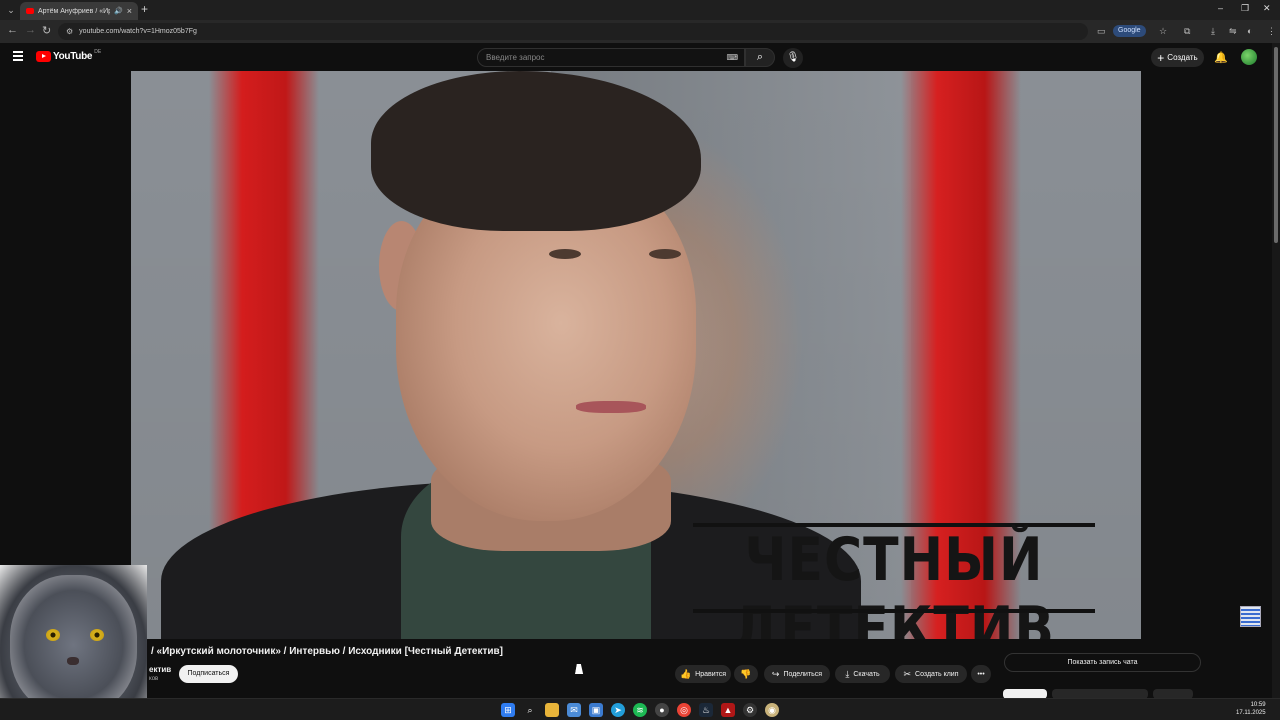 The height and width of the screenshot is (720, 1280). Describe the element at coordinates (1251, 713) in the screenshot. I see `clock-date: 17.11.2025` at that location.